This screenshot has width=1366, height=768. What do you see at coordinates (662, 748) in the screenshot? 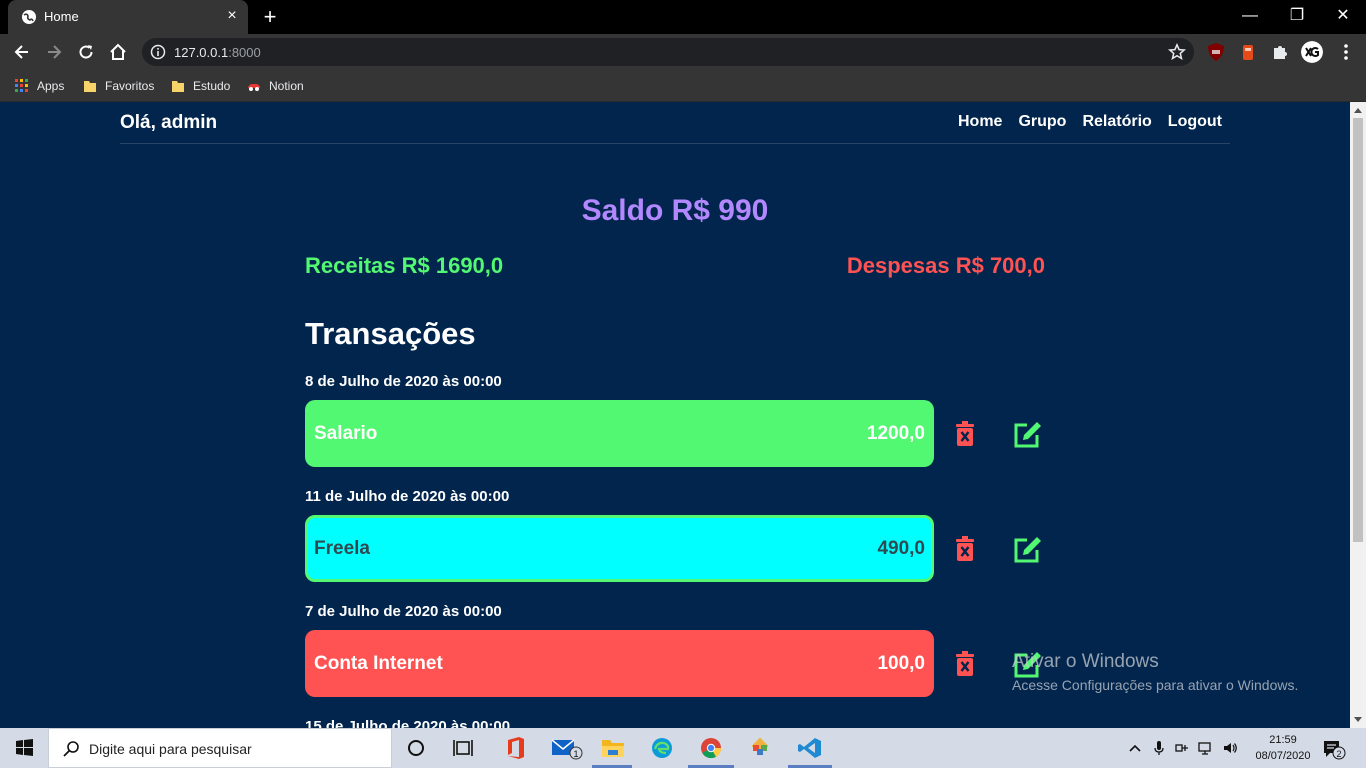
I see `edge-icon` at bounding box center [662, 748].